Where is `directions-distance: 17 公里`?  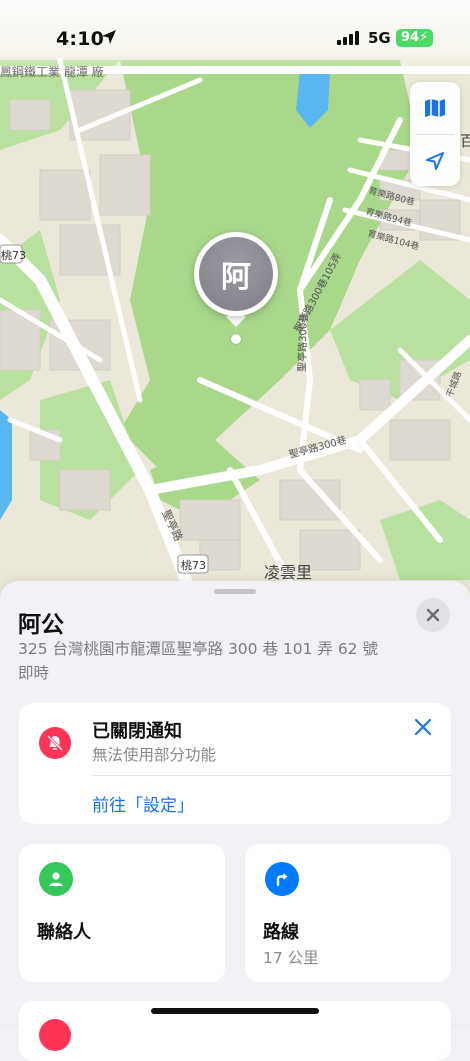
directions-distance: 17 公里 is located at coordinates (291, 958).